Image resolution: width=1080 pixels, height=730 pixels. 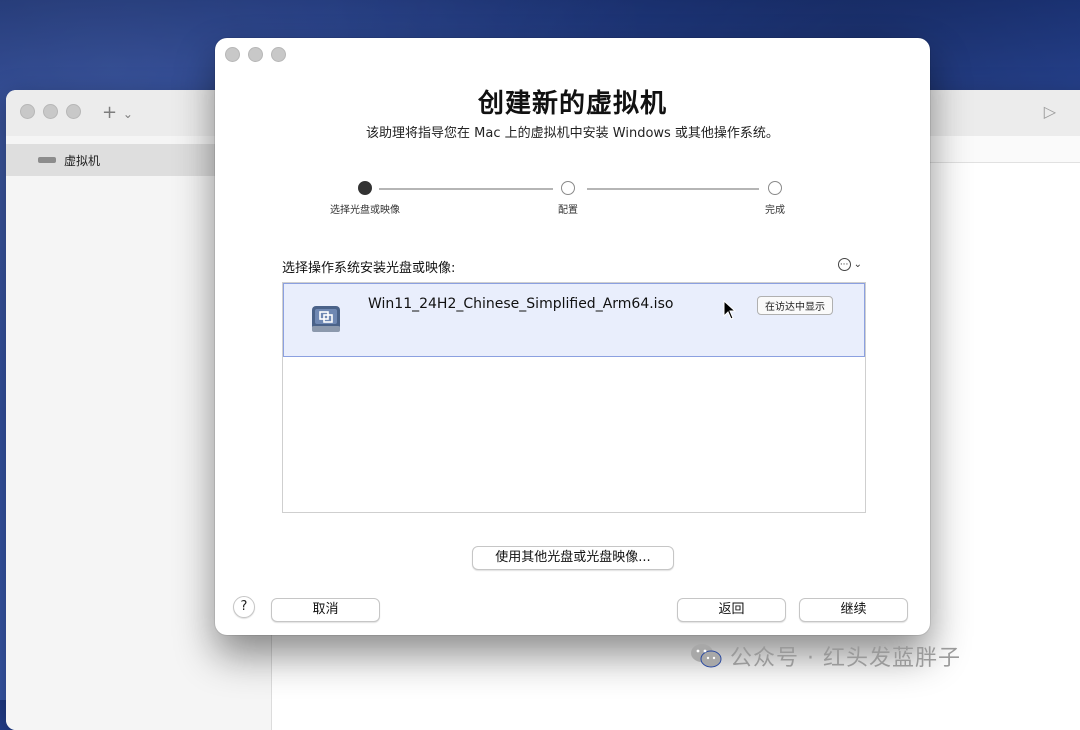 I want to click on library-window-controls, so click(x=50, y=111).